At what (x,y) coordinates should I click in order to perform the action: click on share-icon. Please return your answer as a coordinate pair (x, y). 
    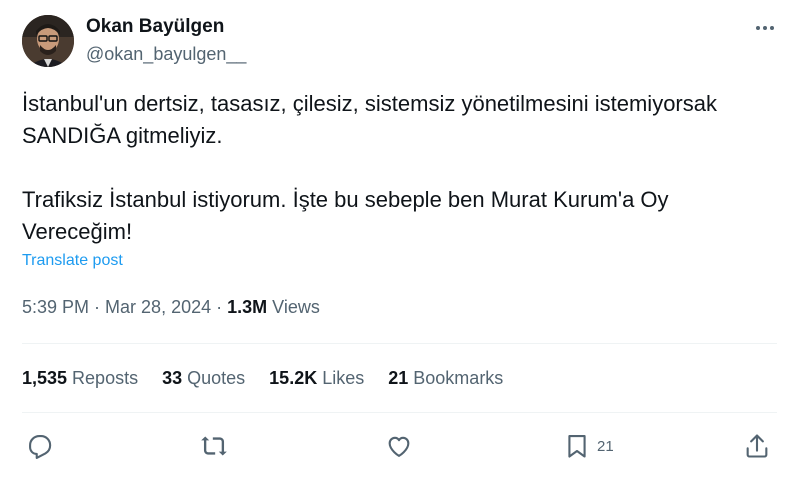
    Looking at the image, I should click on (757, 446).